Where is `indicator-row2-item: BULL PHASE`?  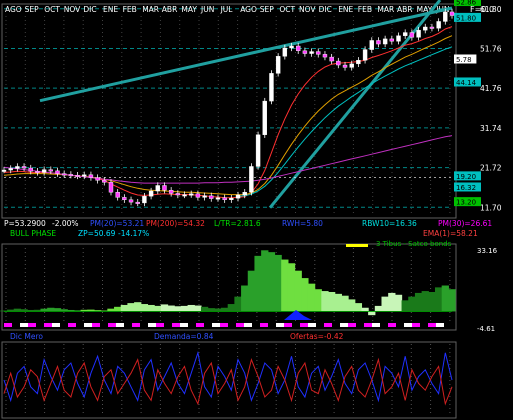 indicator-row2-item: BULL PHASE is located at coordinates (33, 233).